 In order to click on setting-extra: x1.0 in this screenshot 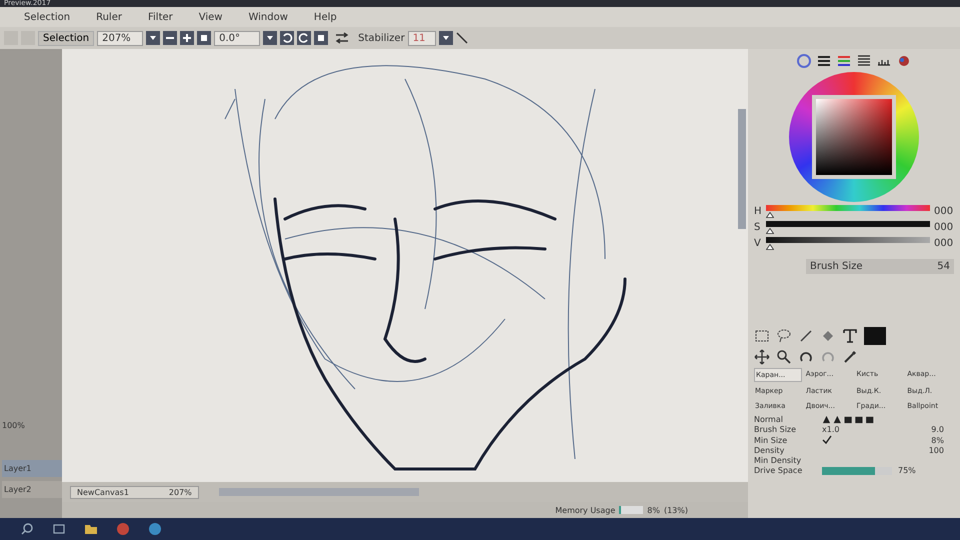, I will do `click(831, 429)`.